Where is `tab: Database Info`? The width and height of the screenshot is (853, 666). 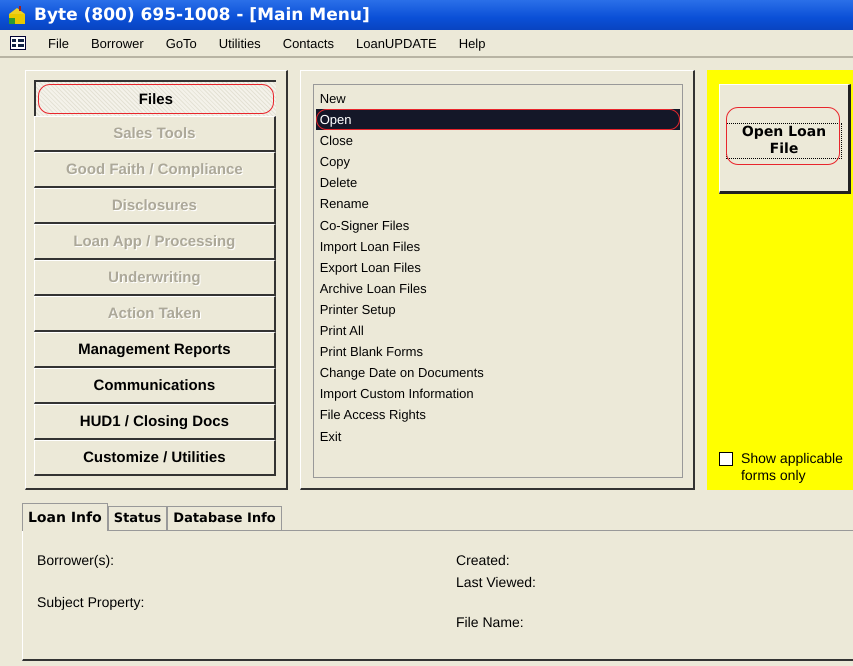 tab: Database Info is located at coordinates (224, 518).